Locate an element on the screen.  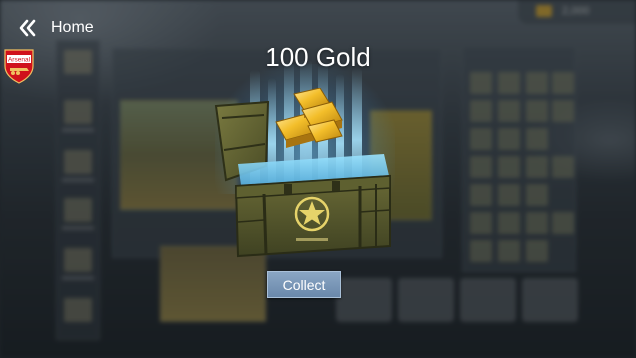
double-chevron-left-icon is located at coordinates (27, 28).